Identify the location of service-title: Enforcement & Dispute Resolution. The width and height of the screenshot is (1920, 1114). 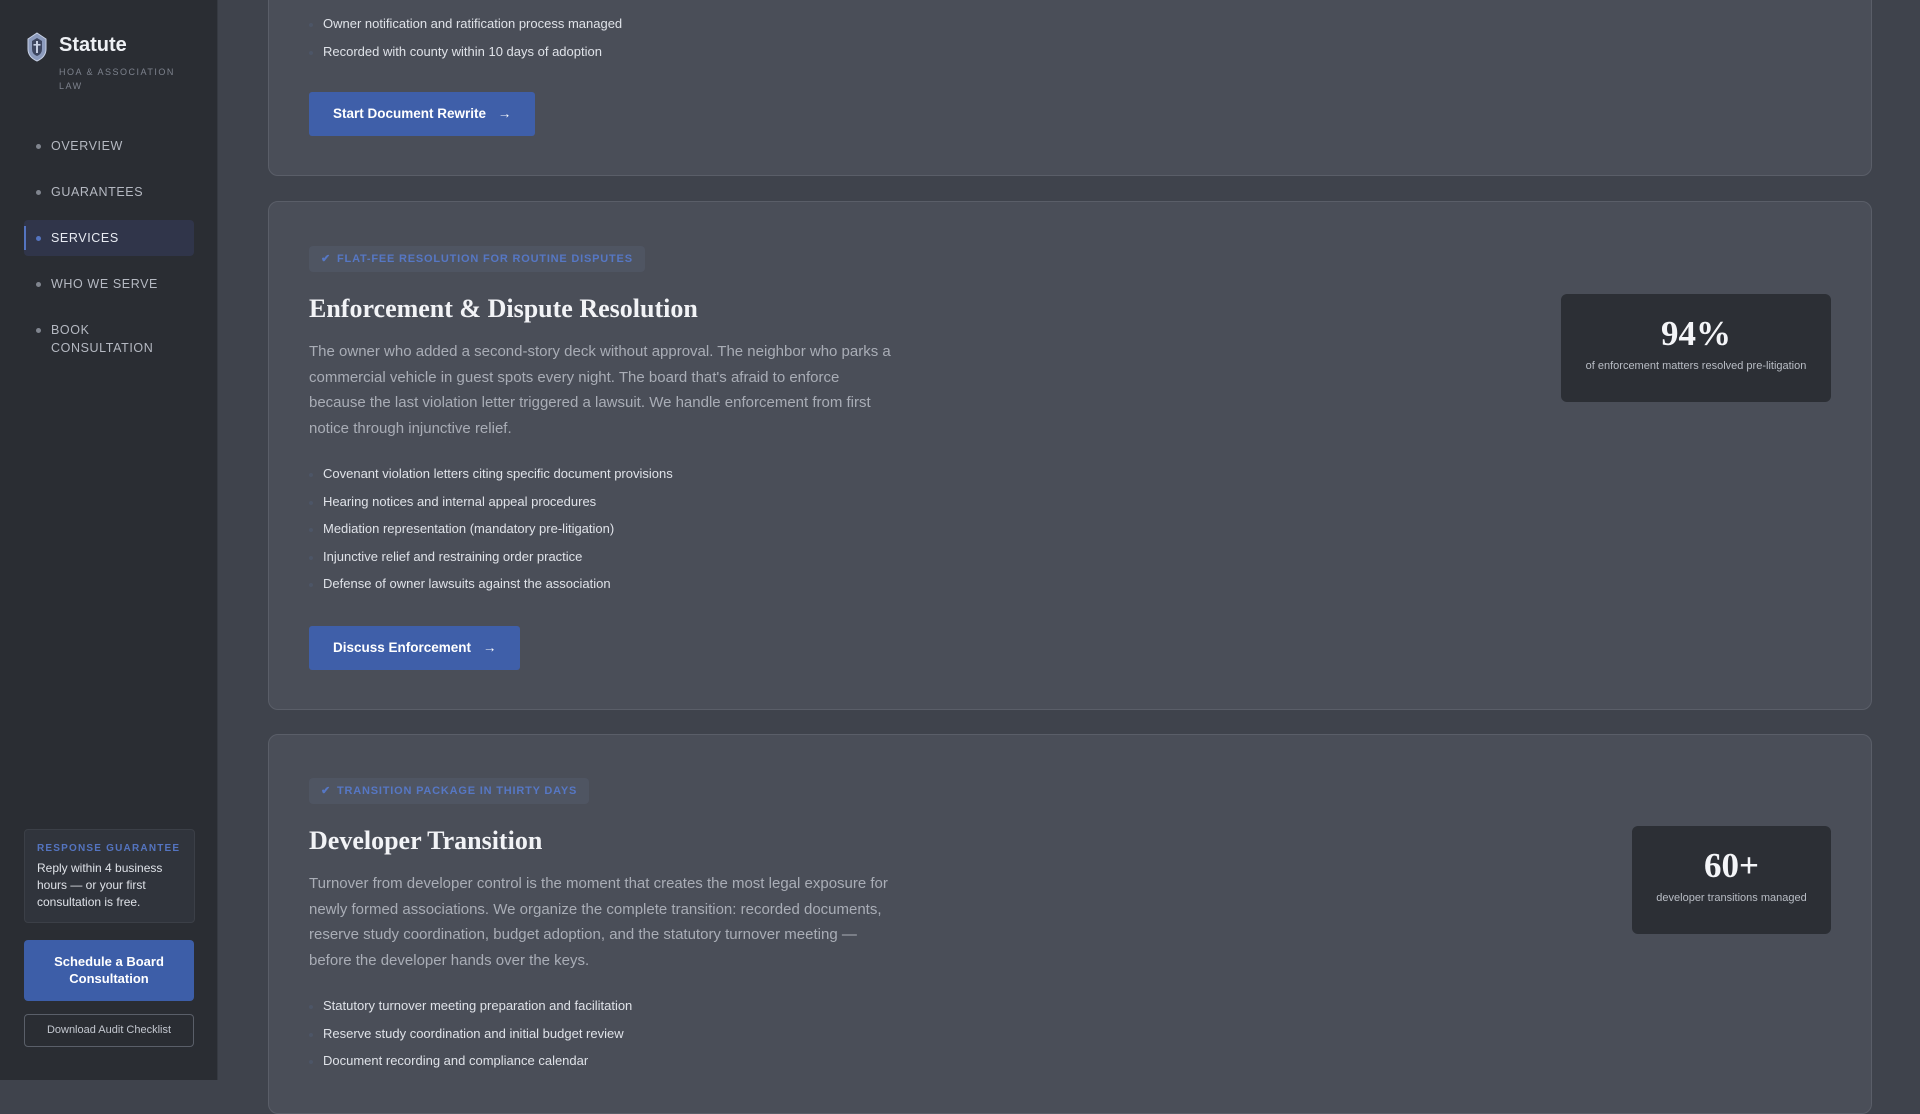
(503, 308).